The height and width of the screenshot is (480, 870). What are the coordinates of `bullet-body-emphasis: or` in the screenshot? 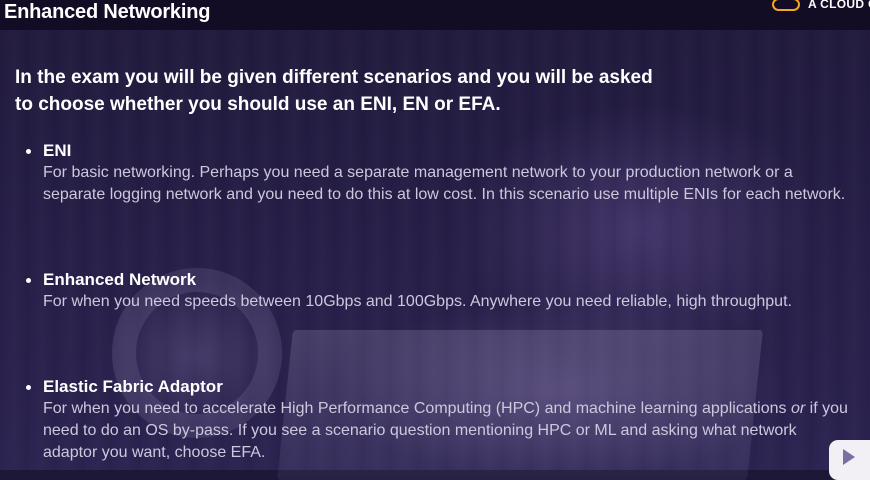 It's located at (798, 408).